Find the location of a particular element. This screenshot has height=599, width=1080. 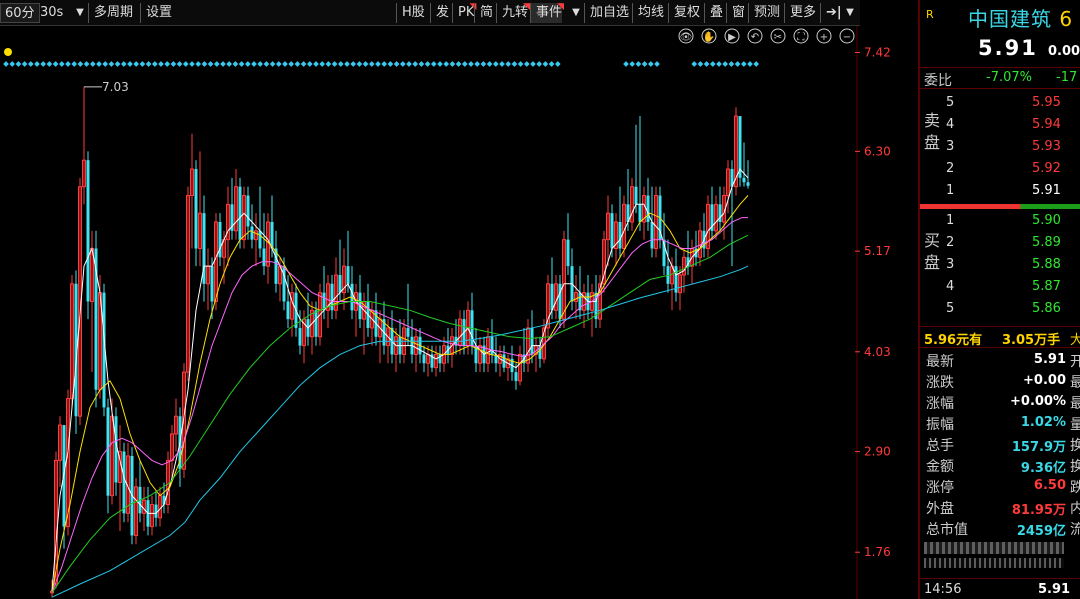

overlay-button: 叠 is located at coordinates (713, 13).